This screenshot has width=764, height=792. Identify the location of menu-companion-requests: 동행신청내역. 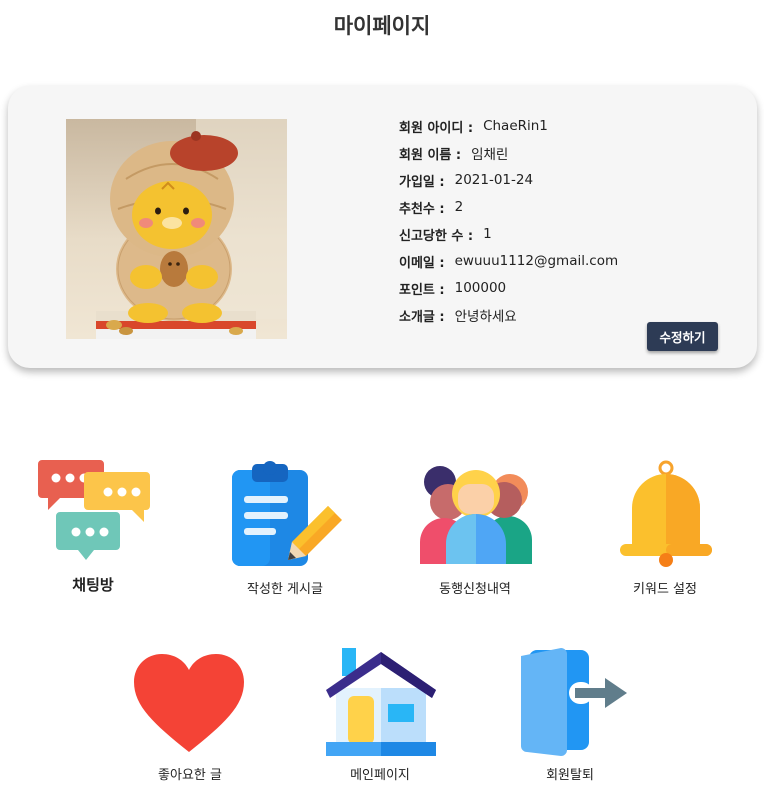
(475, 530).